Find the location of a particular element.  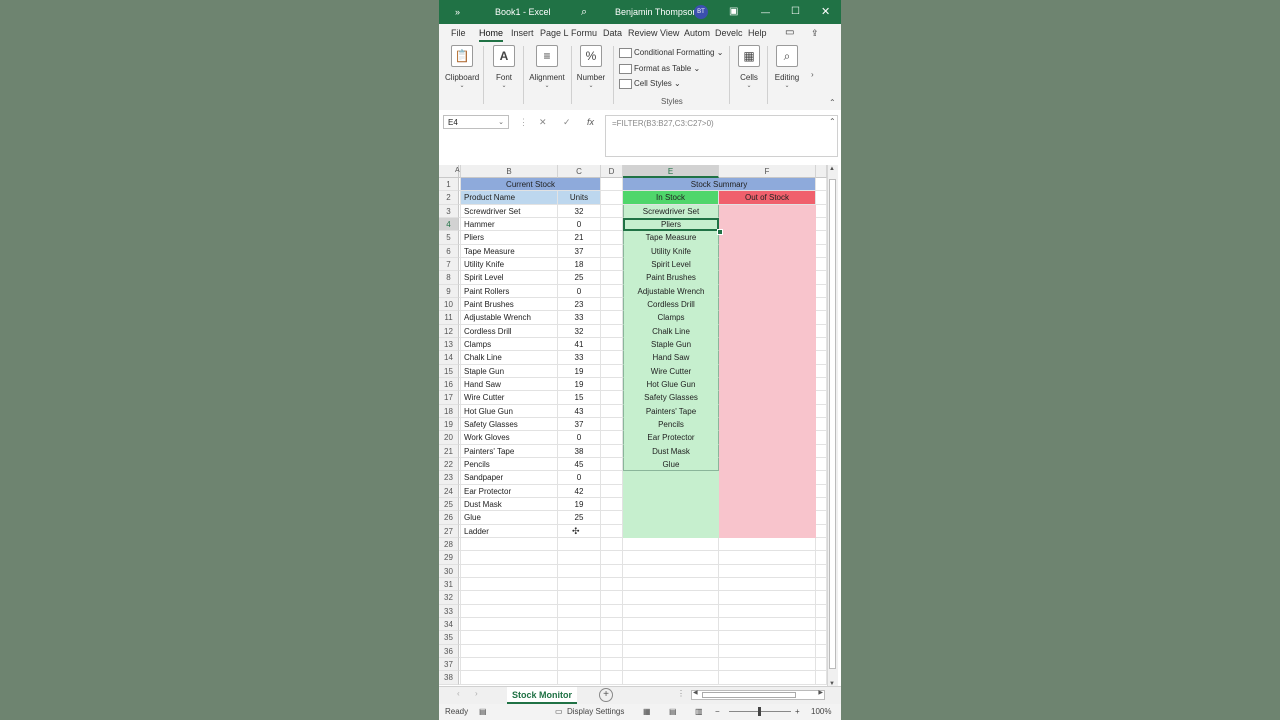

avatar: BT is located at coordinates (701, 12).